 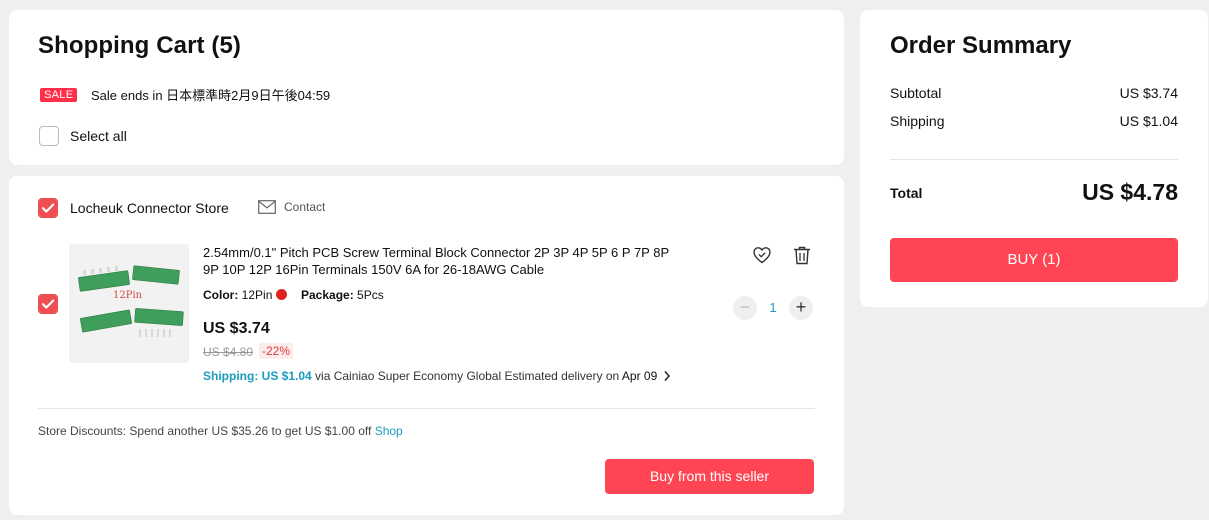 What do you see at coordinates (59, 95) in the screenshot?
I see `sale-badge: SALE` at bounding box center [59, 95].